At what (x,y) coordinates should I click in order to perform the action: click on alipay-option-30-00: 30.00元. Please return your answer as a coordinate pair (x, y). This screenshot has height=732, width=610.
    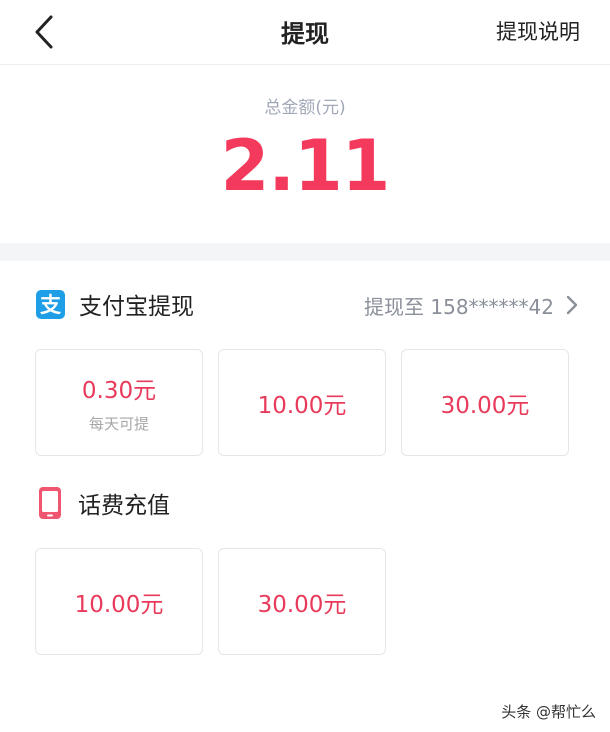
    Looking at the image, I should click on (485, 402).